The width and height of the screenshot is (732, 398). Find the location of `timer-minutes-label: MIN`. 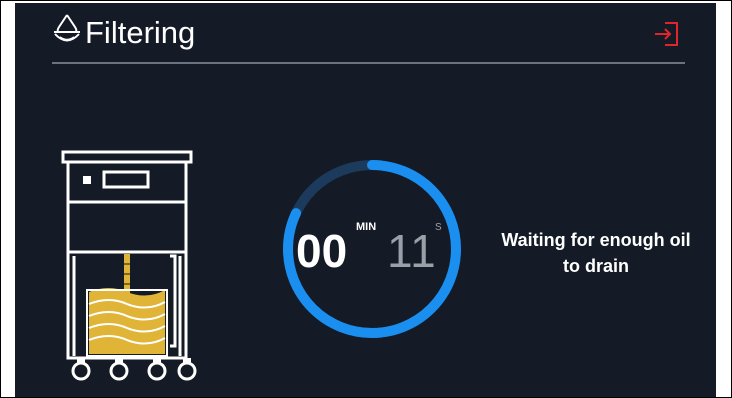

timer-minutes-label: MIN is located at coordinates (366, 227).